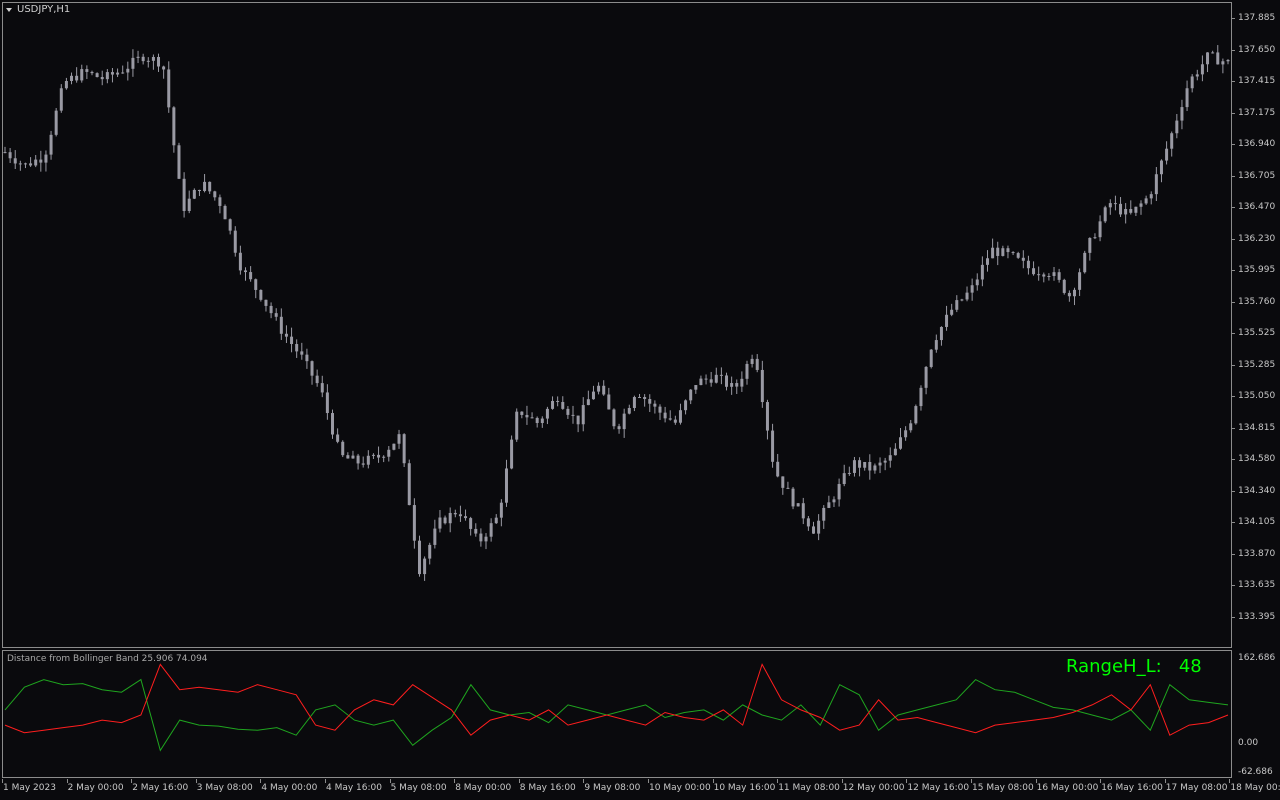 The height and width of the screenshot is (800, 1280). Describe the element at coordinates (9, 10) in the screenshot. I see `dropdown-triangle-icon` at that location.